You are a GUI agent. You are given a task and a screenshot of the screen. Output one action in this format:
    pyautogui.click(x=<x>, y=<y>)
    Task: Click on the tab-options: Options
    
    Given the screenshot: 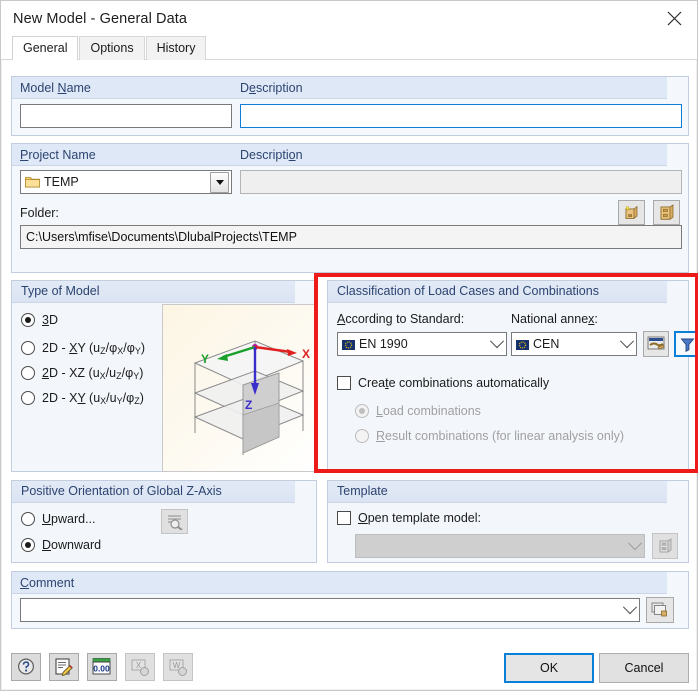 What is the action you would take?
    pyautogui.click(x=112, y=48)
    